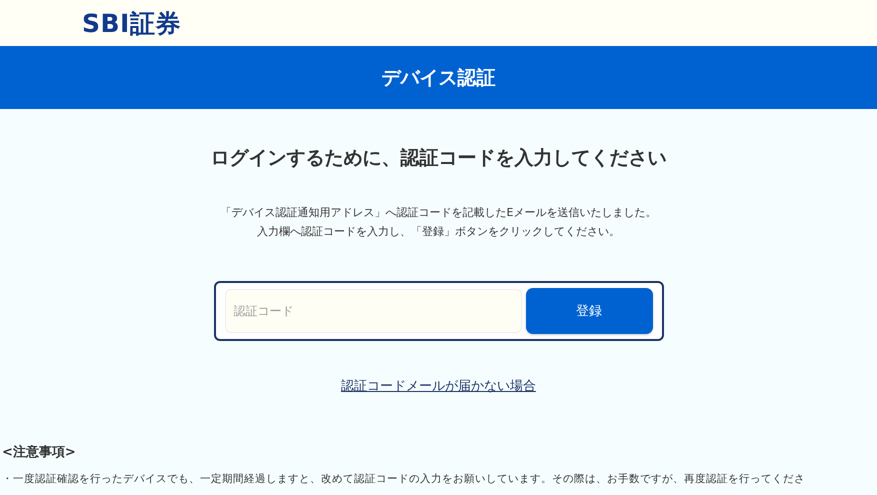 Image resolution: width=877 pixels, height=495 pixels. What do you see at coordinates (131, 24) in the screenshot?
I see `logo: SBI証券` at bounding box center [131, 24].